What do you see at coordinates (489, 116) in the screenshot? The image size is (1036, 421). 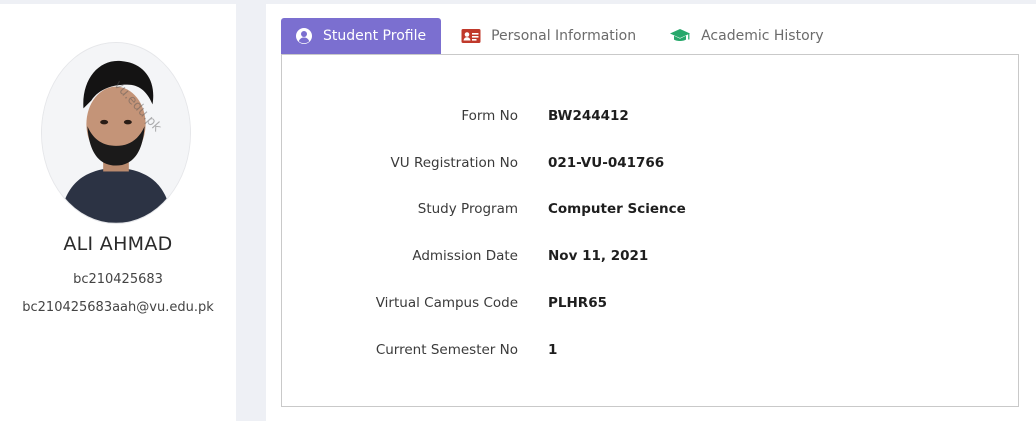 I see `detail-label: Form No` at bounding box center [489, 116].